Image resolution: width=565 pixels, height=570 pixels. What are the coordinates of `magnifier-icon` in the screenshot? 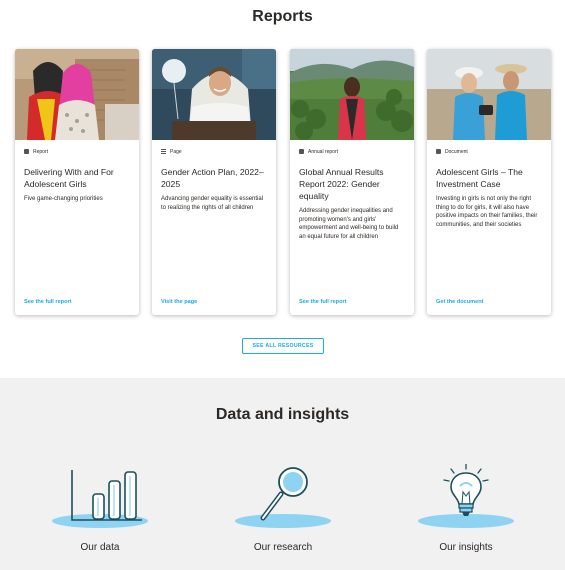 It's located at (283, 497).